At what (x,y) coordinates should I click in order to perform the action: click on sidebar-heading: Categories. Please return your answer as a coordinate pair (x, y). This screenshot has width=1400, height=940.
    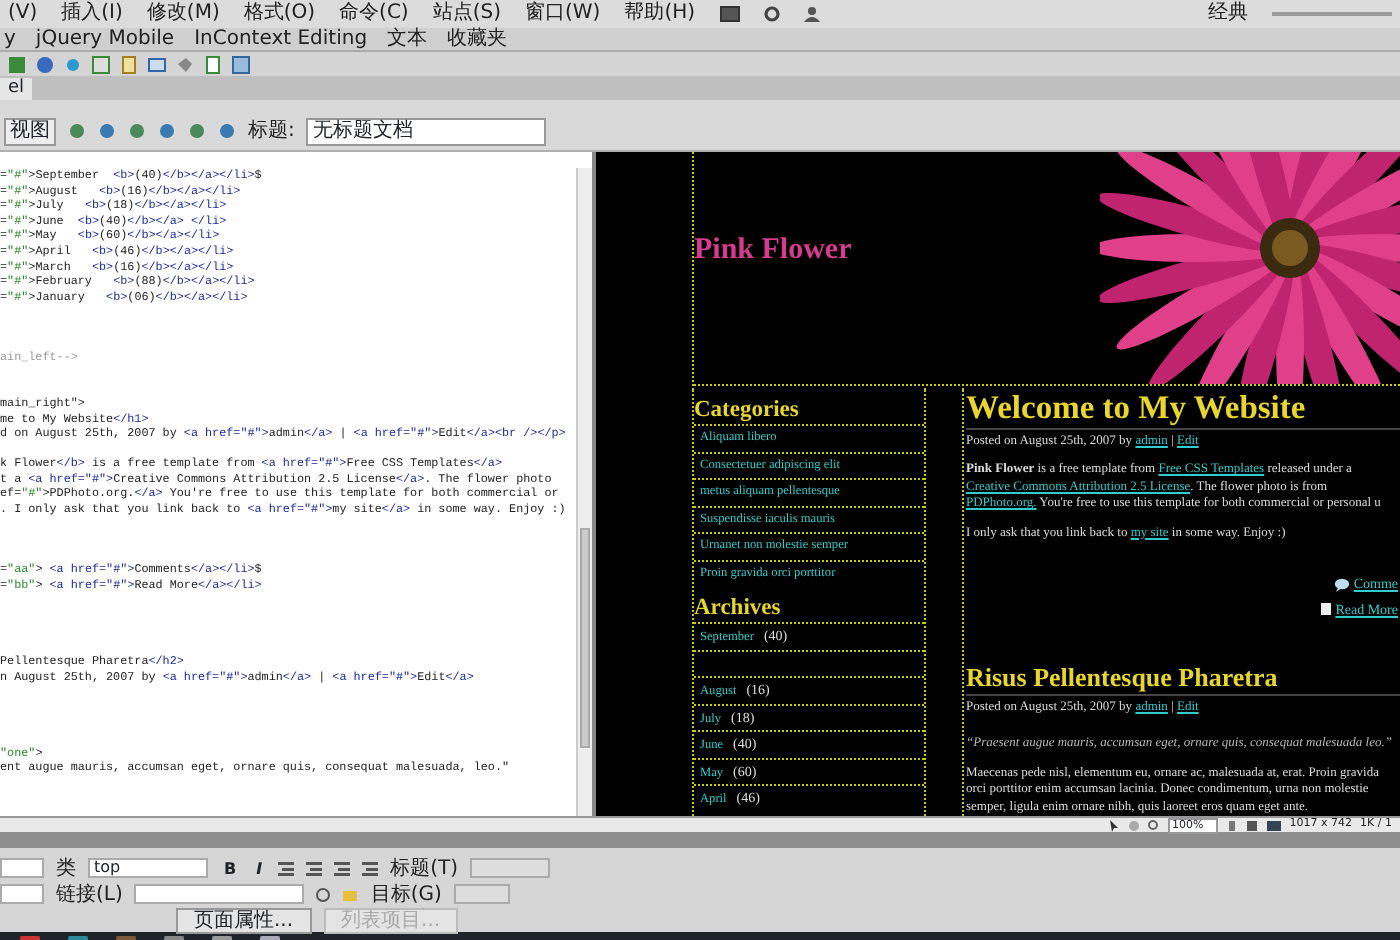
    Looking at the image, I should click on (747, 410).